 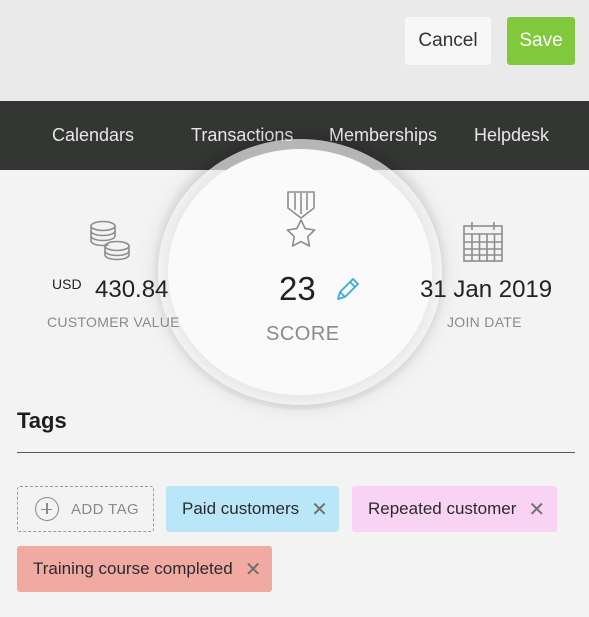 I want to click on score-value: 23, so click(x=297, y=288).